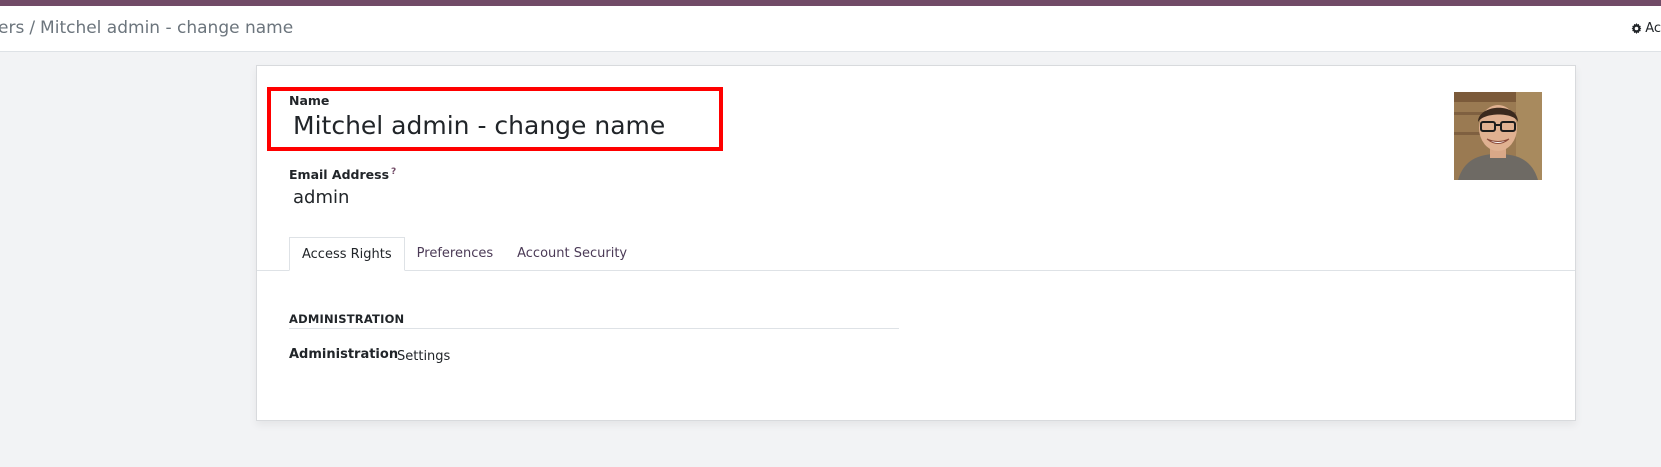 The image size is (1661, 467). Describe the element at coordinates (167, 28) in the screenshot. I see `breadcrumb-current: Mitchel admin - change name` at that location.